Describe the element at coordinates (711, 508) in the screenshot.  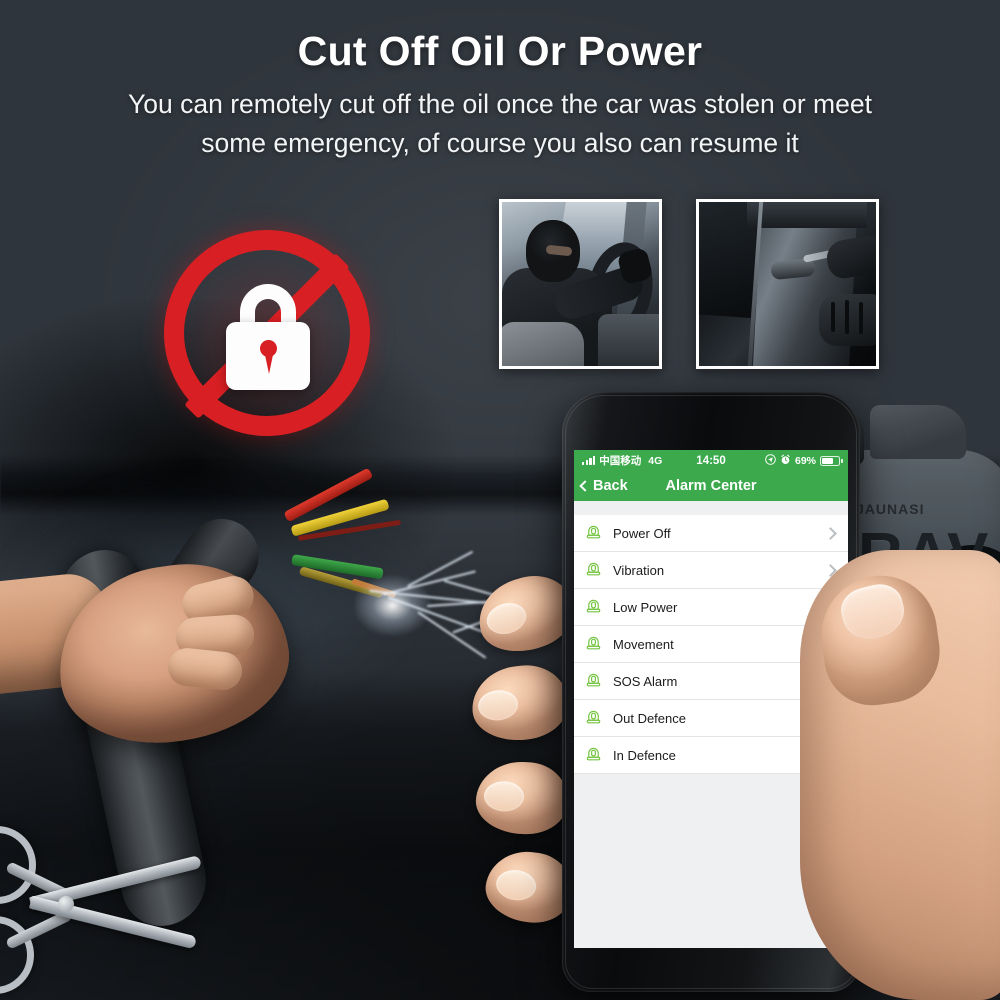
I see `list-top-gap` at that location.